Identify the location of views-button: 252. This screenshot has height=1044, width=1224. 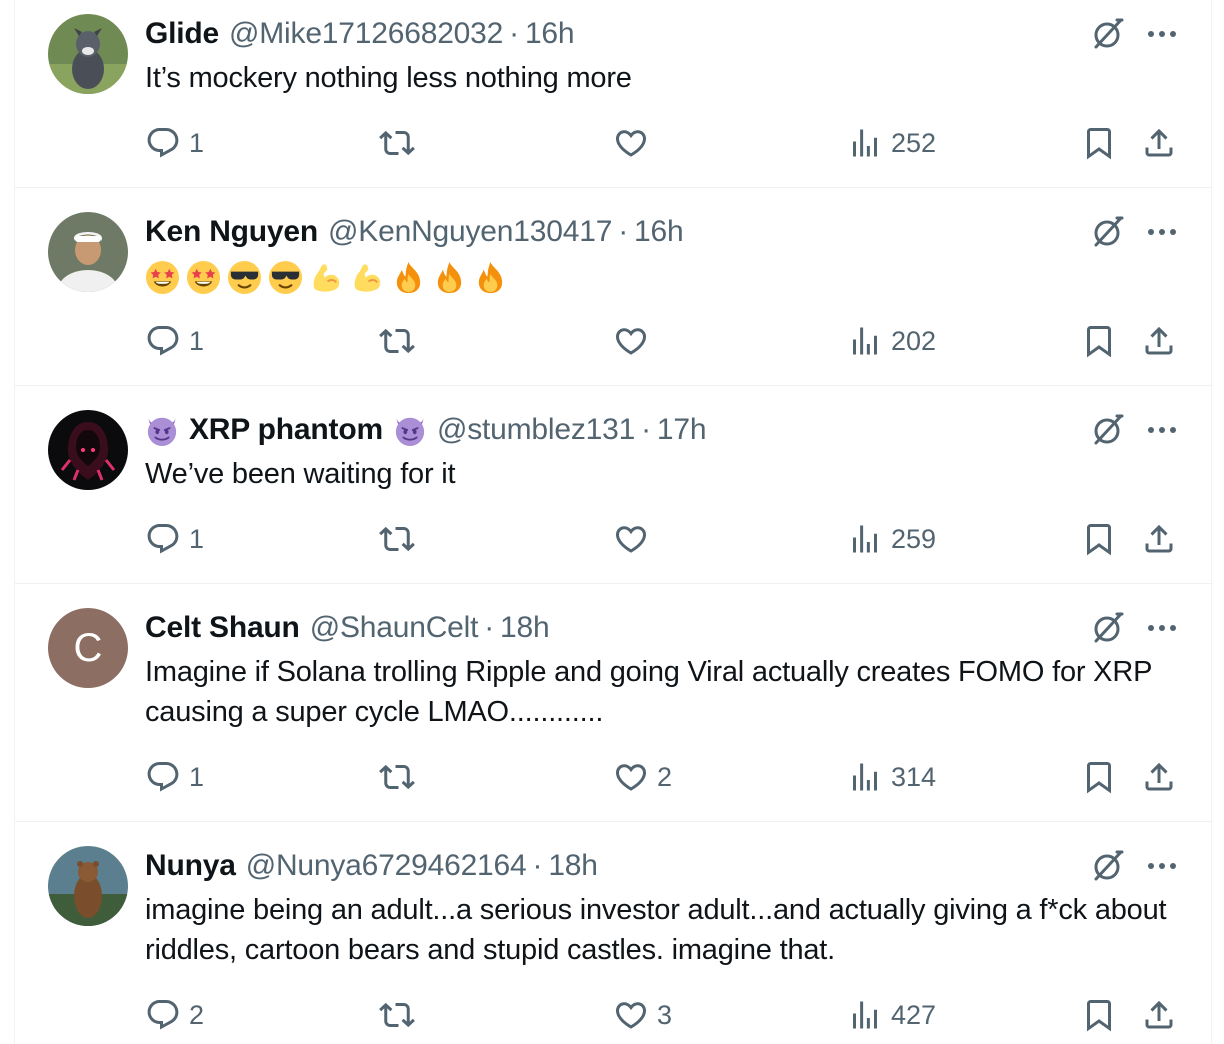
(891, 143).